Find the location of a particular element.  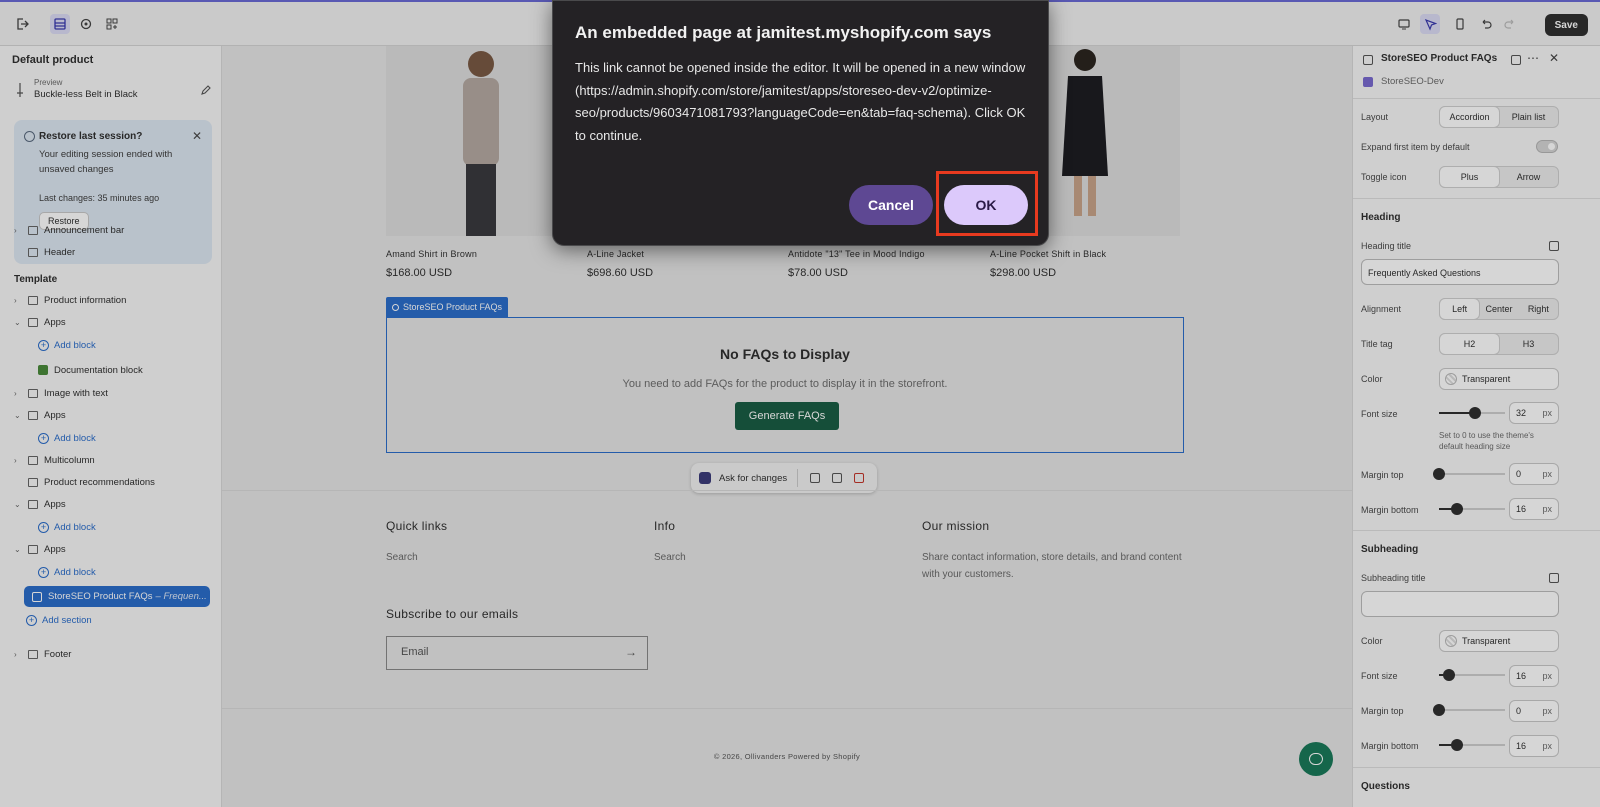

ok-button-highlight-box is located at coordinates (987, 203).